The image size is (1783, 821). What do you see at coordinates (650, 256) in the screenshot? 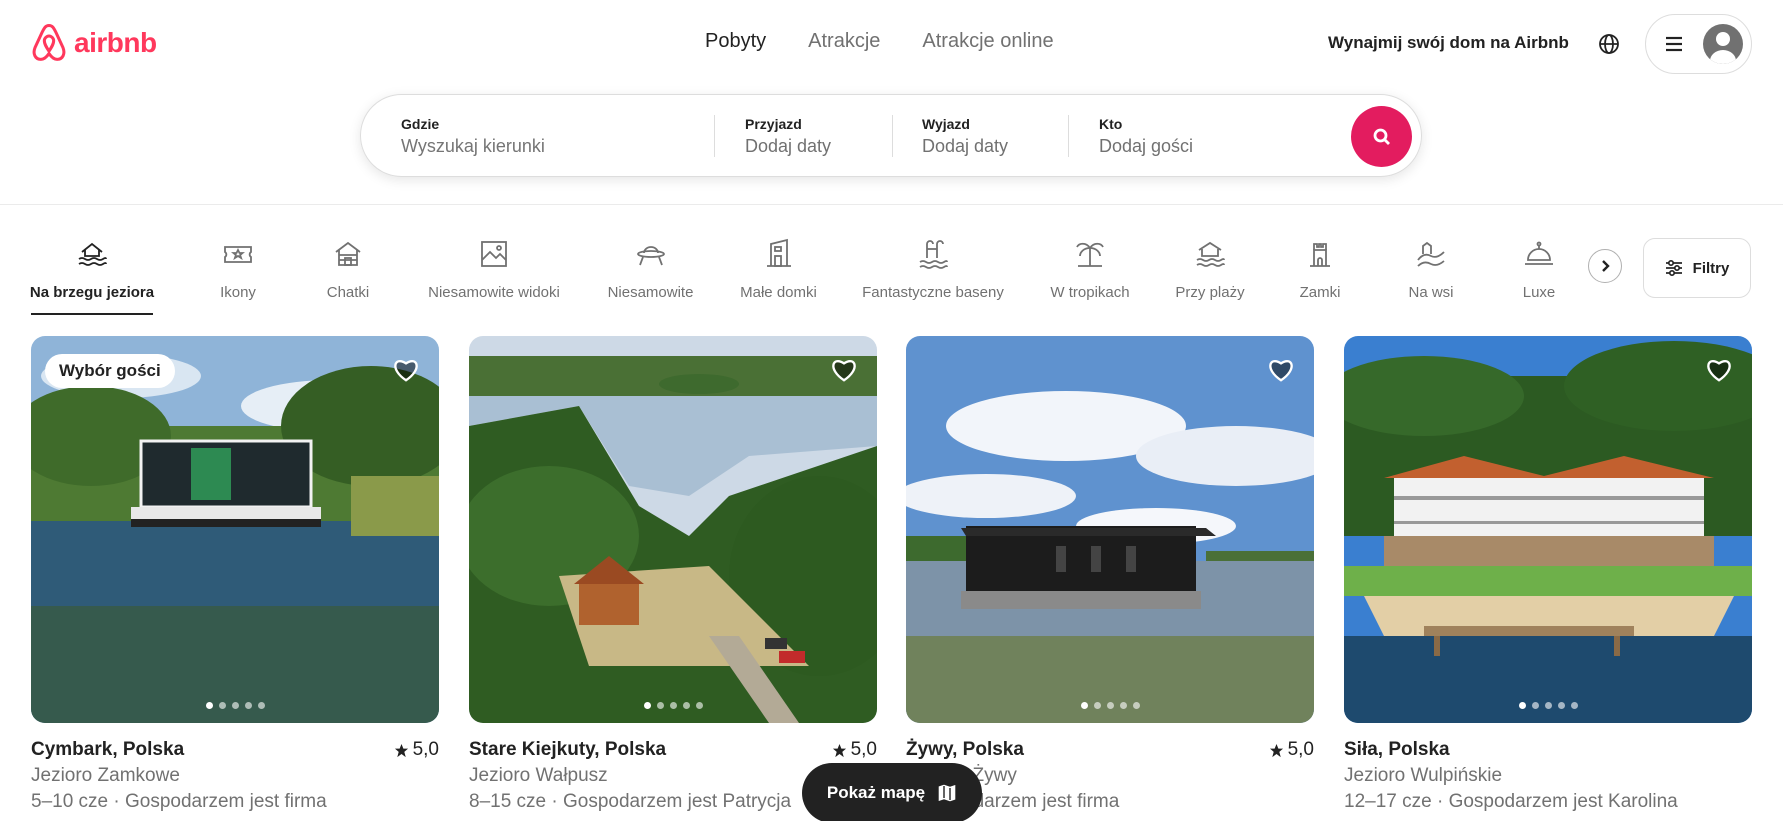
I see `ufo-icon` at bounding box center [650, 256].